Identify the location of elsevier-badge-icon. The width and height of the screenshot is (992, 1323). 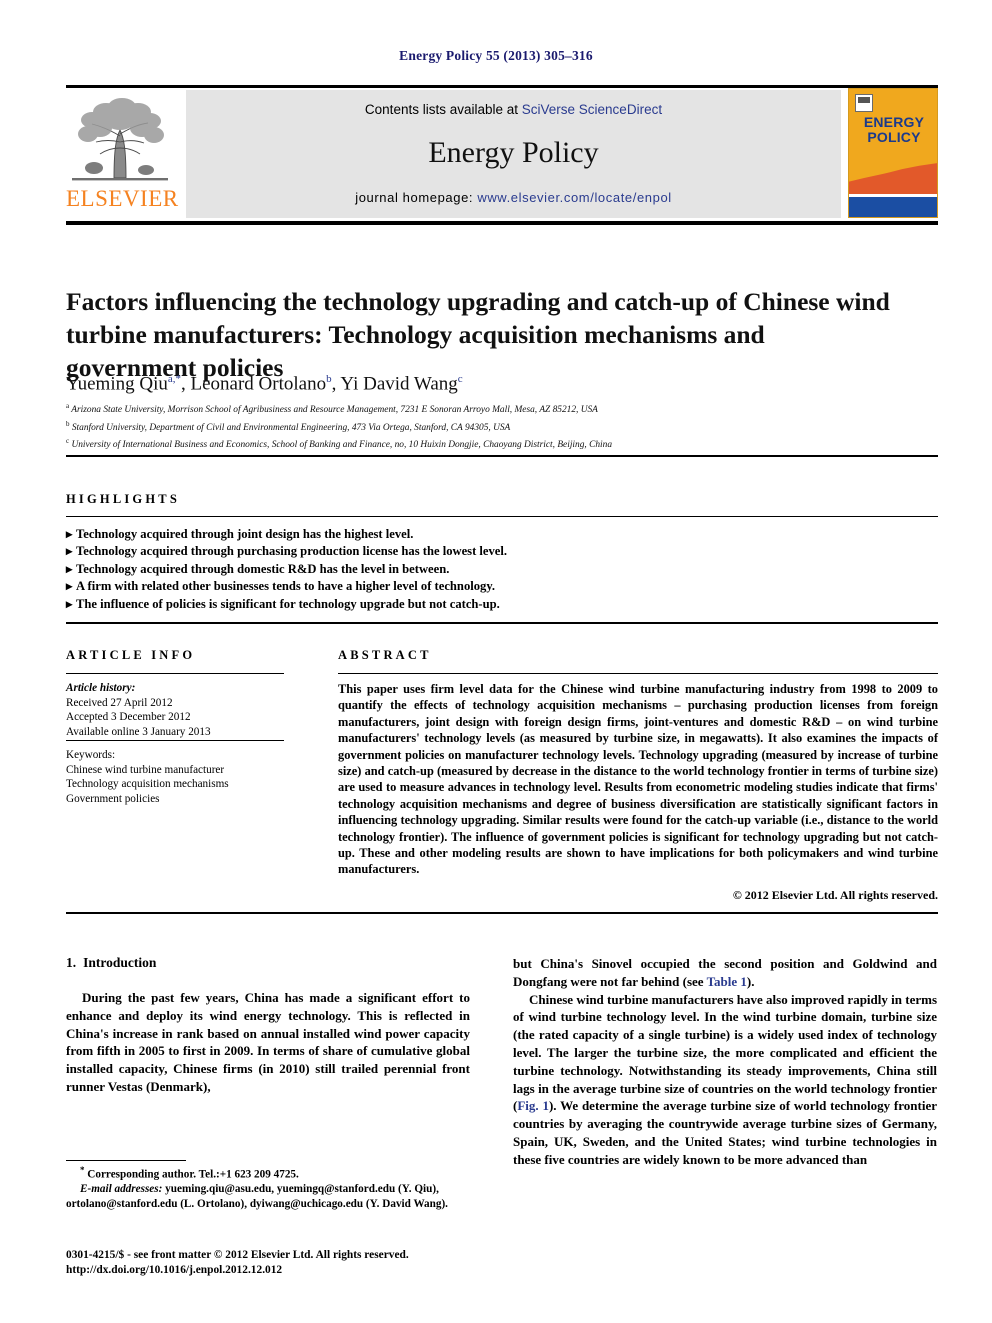
(864, 103).